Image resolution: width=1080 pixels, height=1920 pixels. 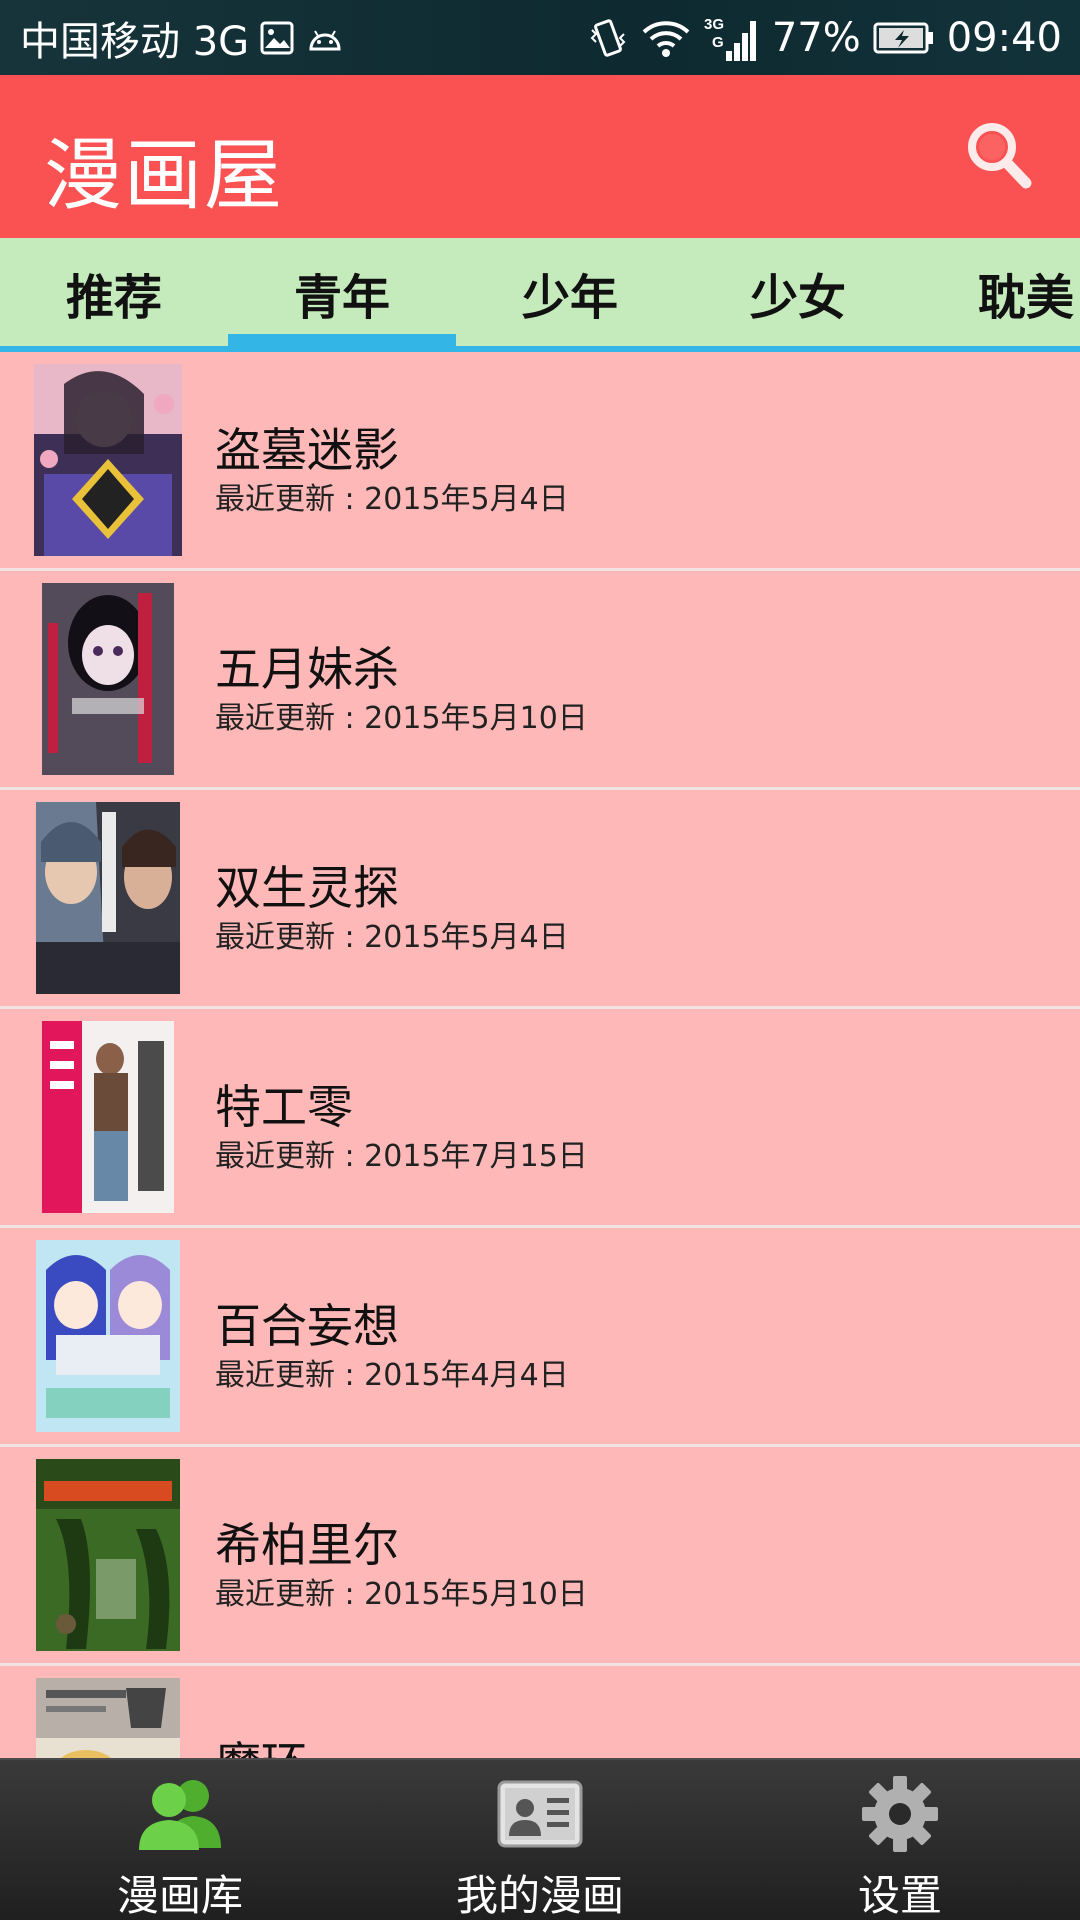 What do you see at coordinates (392, 1375) in the screenshot?
I see `comic-update-date: 最近更新 : 2015年4月4日` at bounding box center [392, 1375].